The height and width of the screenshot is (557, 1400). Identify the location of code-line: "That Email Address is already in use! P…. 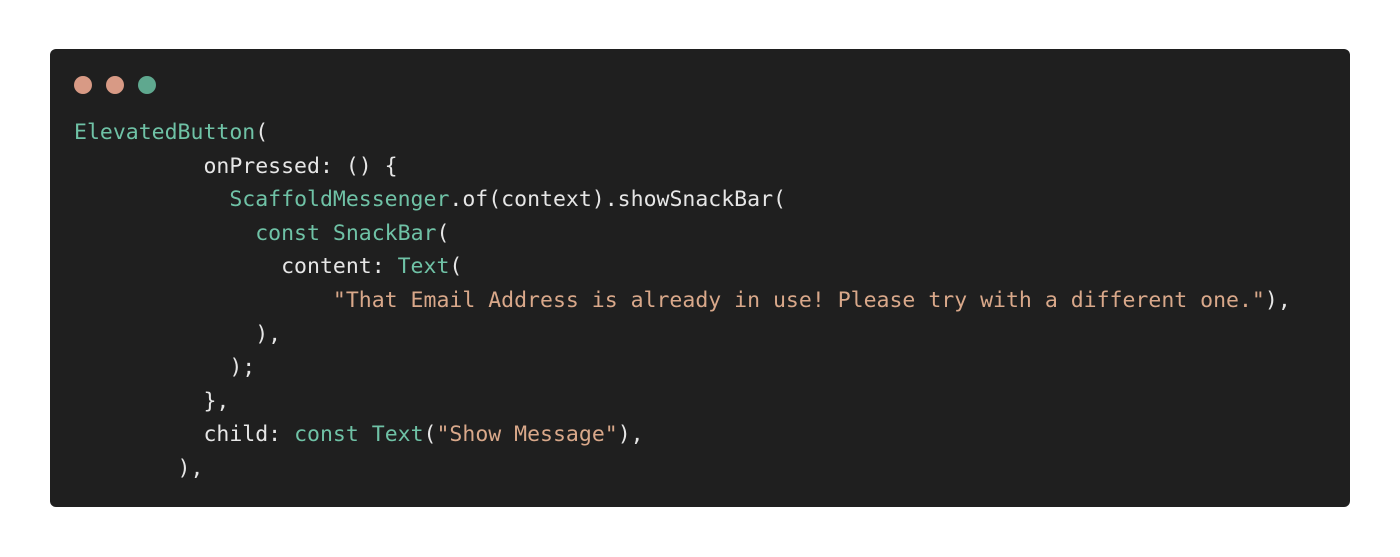
(682, 301).